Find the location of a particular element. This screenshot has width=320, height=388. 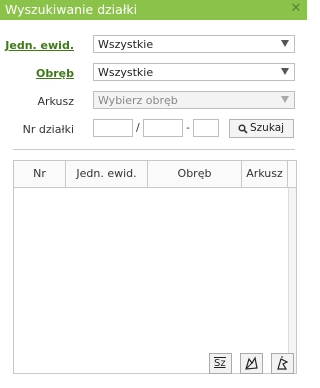

arkusz-label: Arkusz is located at coordinates (55, 101).